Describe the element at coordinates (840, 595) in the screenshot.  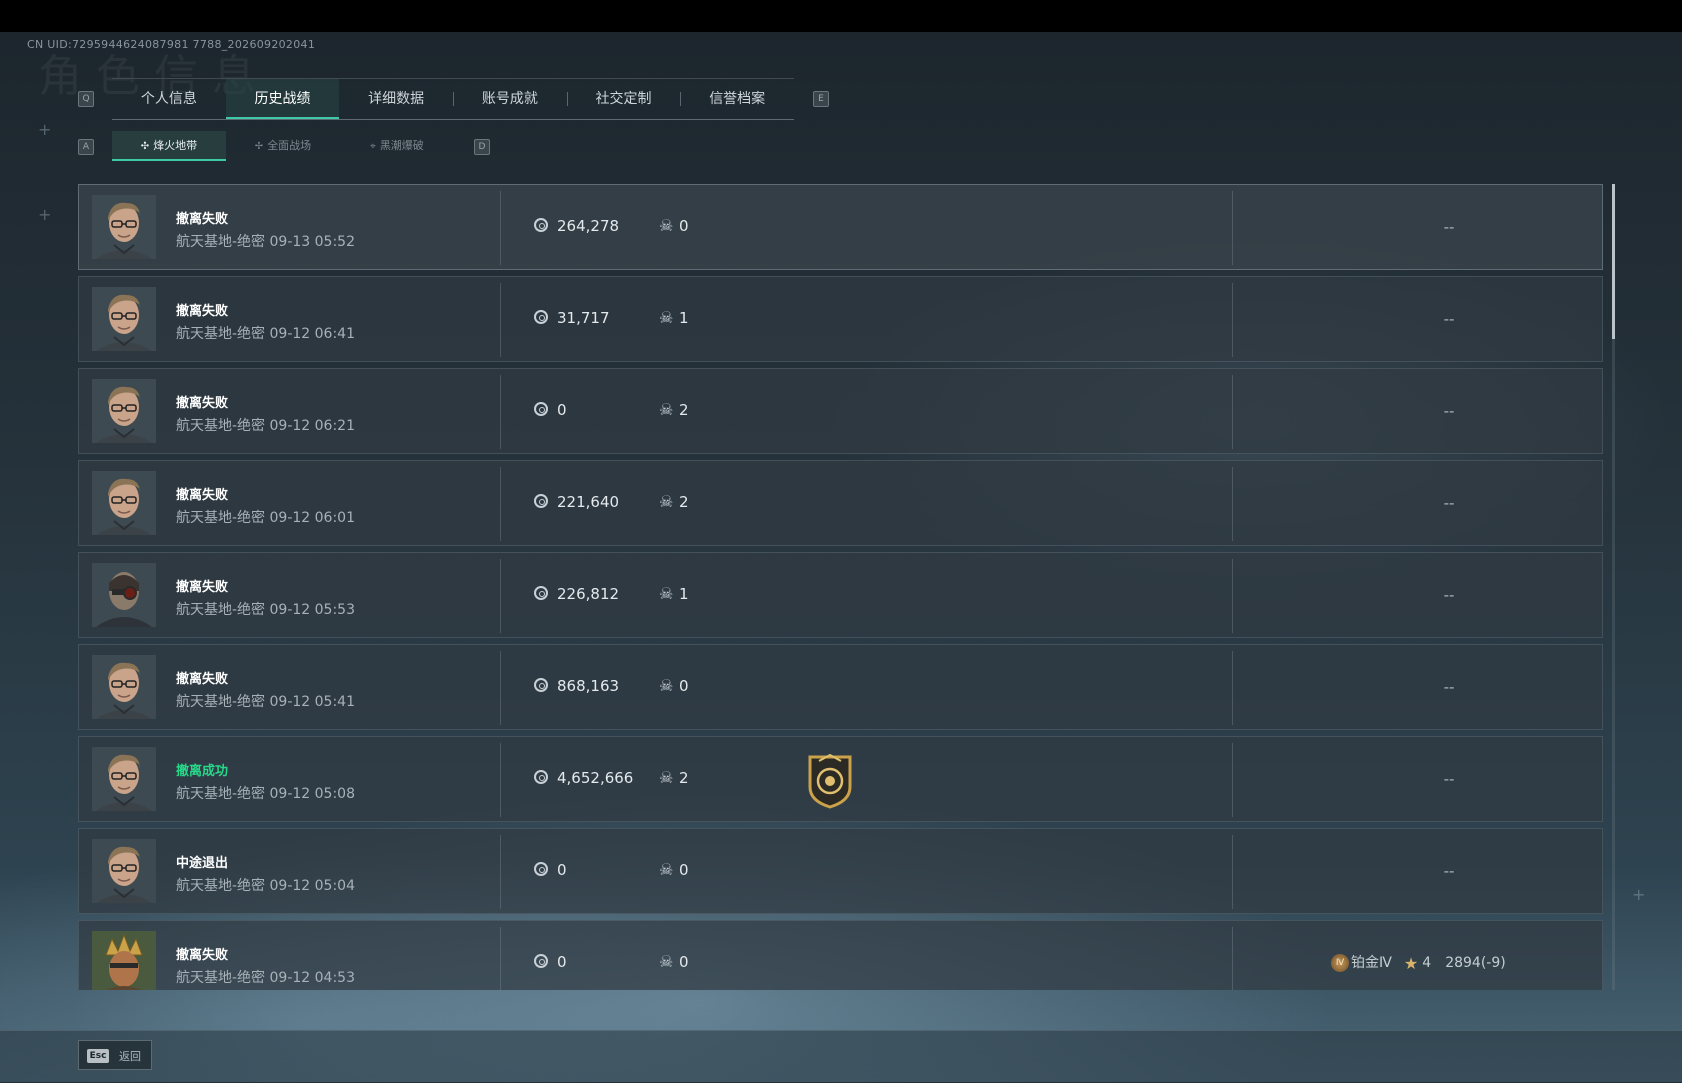
I see `match-row: 撤离失败 航天基地-绝密 09-12 05:53 226,812 ☠ 1 --` at that location.